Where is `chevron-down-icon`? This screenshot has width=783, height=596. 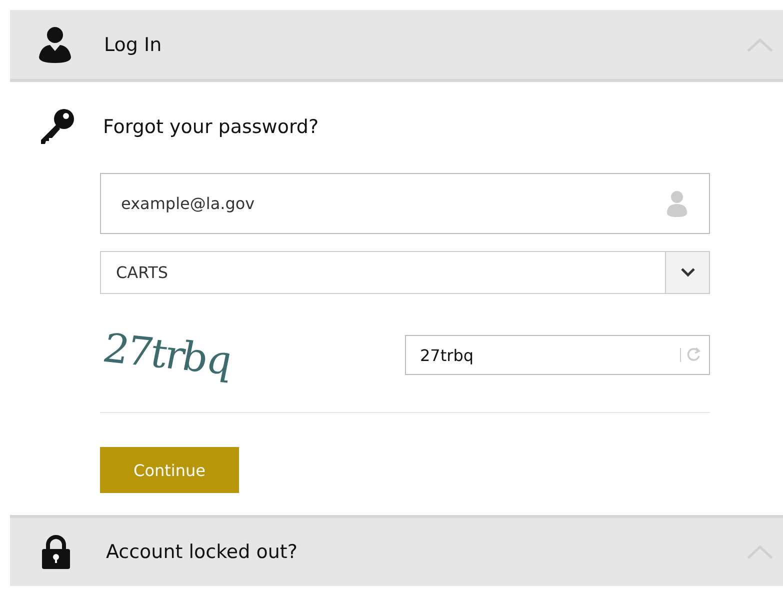
chevron-down-icon is located at coordinates (687, 272).